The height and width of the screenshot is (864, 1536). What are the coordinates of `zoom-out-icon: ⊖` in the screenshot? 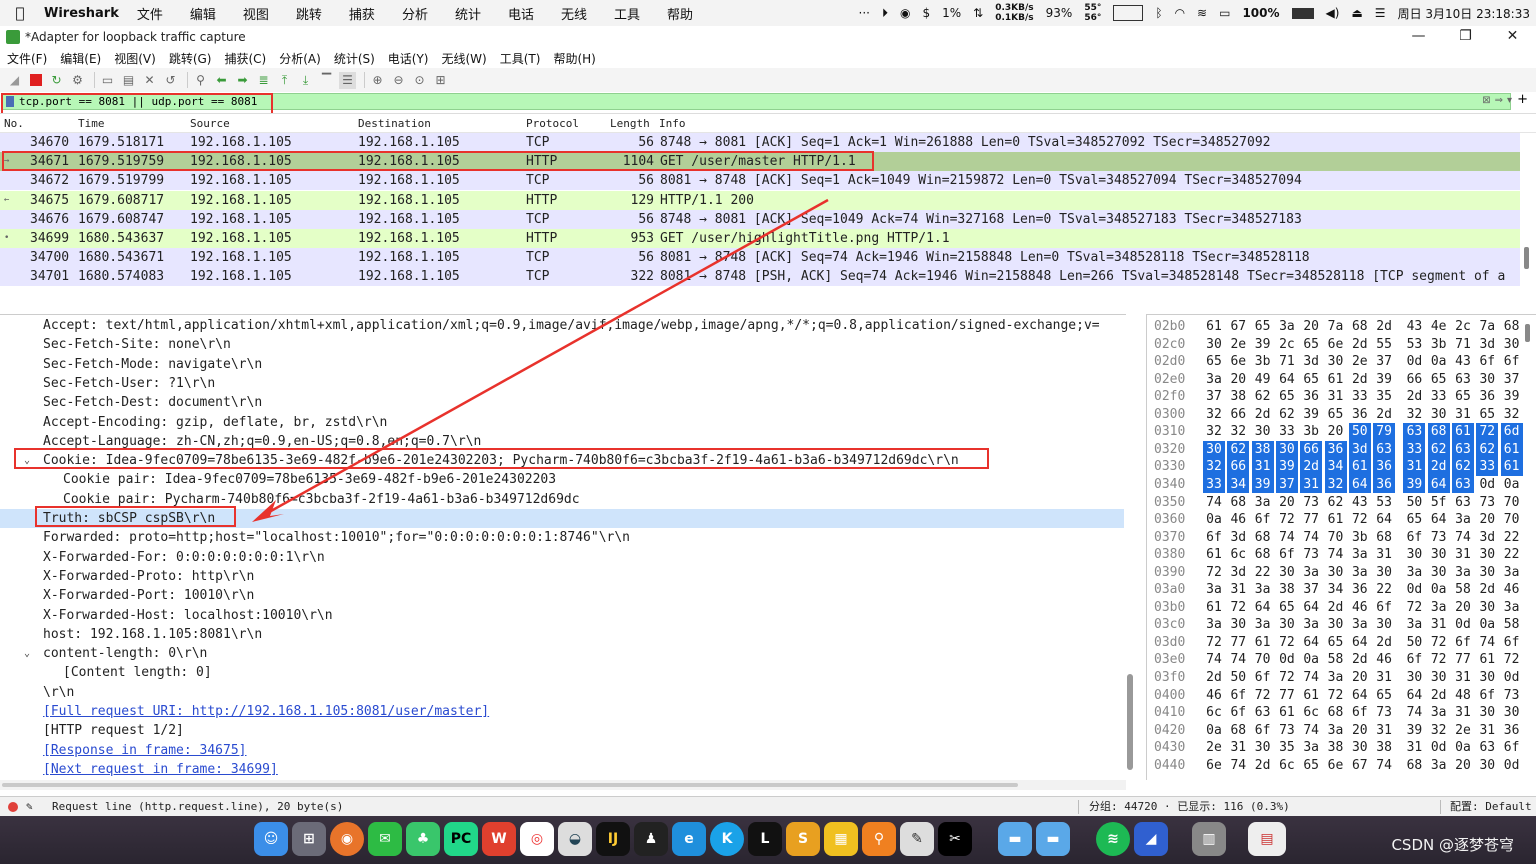 It's located at (398, 80).